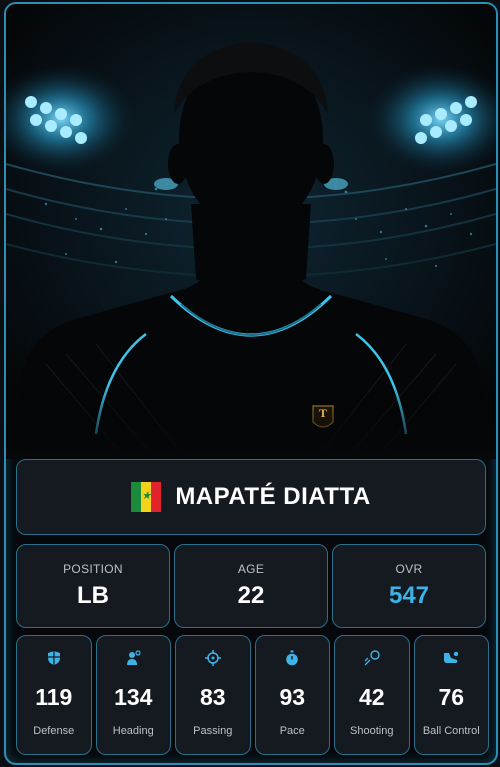  I want to click on stat-passing-value: 83, so click(212, 697).